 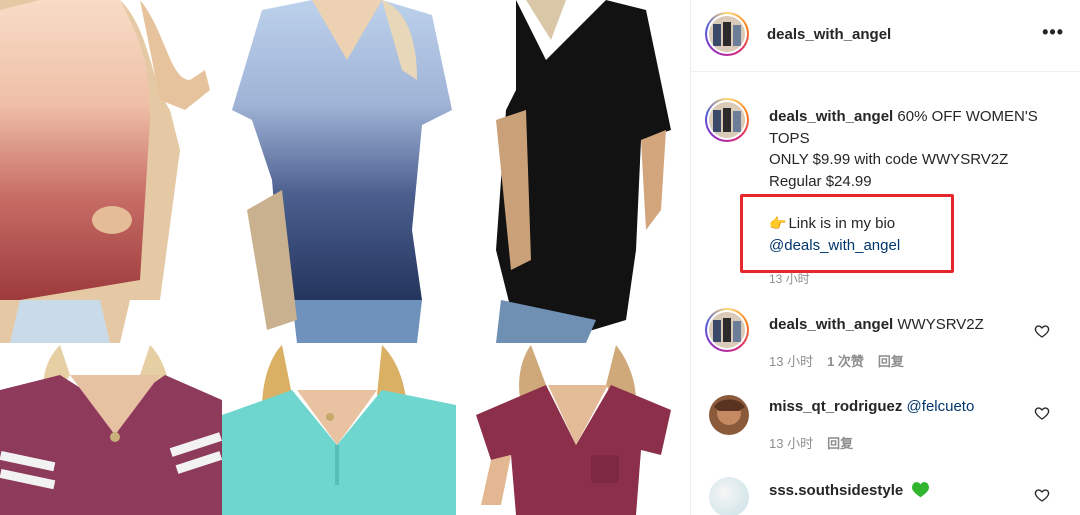 I want to click on comment-username: miss_qt_rodriguez, so click(x=835, y=406).